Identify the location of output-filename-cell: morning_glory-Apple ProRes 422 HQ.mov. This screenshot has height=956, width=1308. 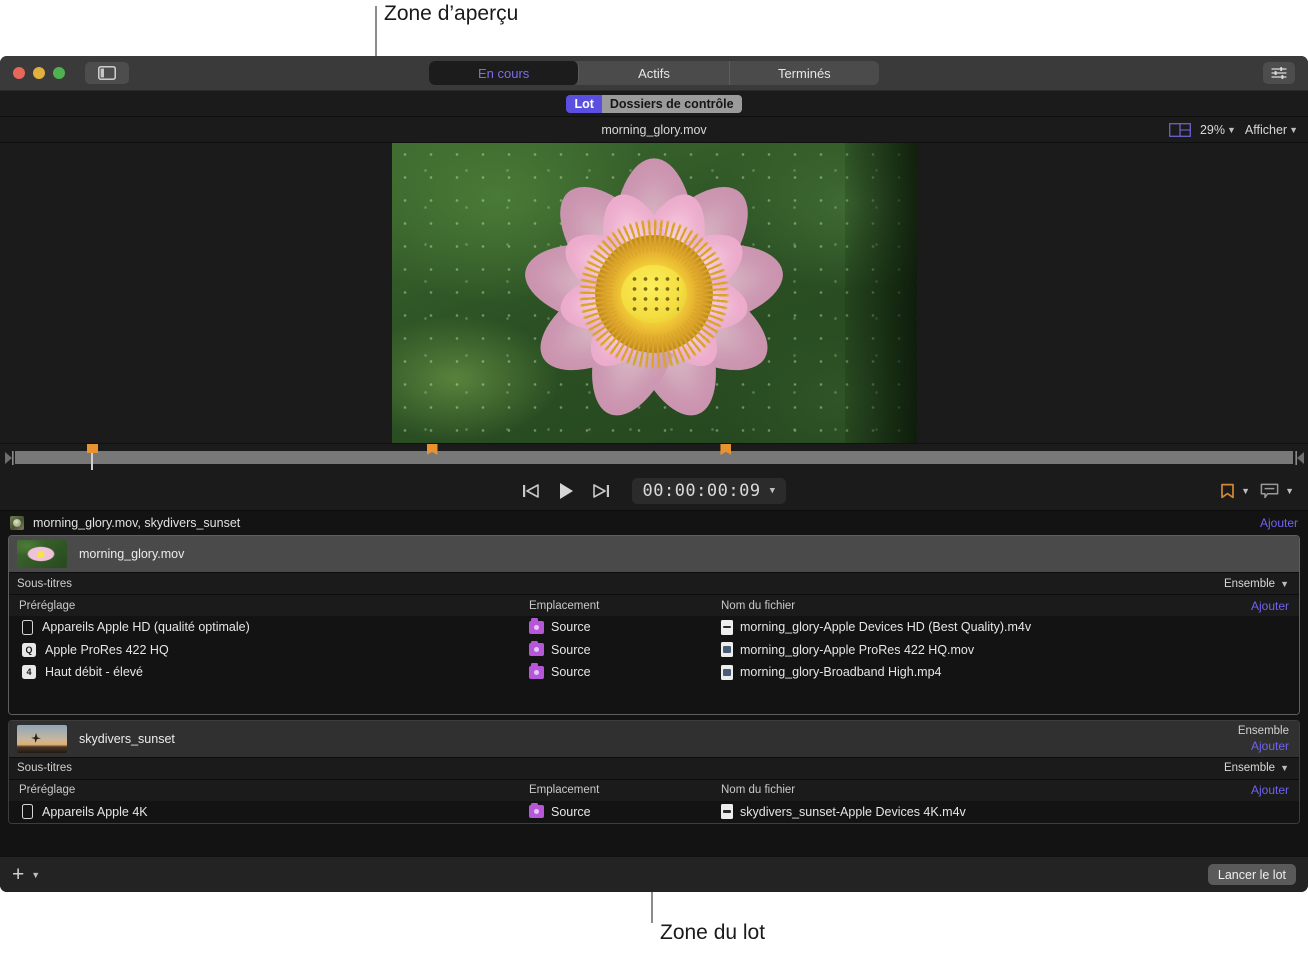
(1010, 650).